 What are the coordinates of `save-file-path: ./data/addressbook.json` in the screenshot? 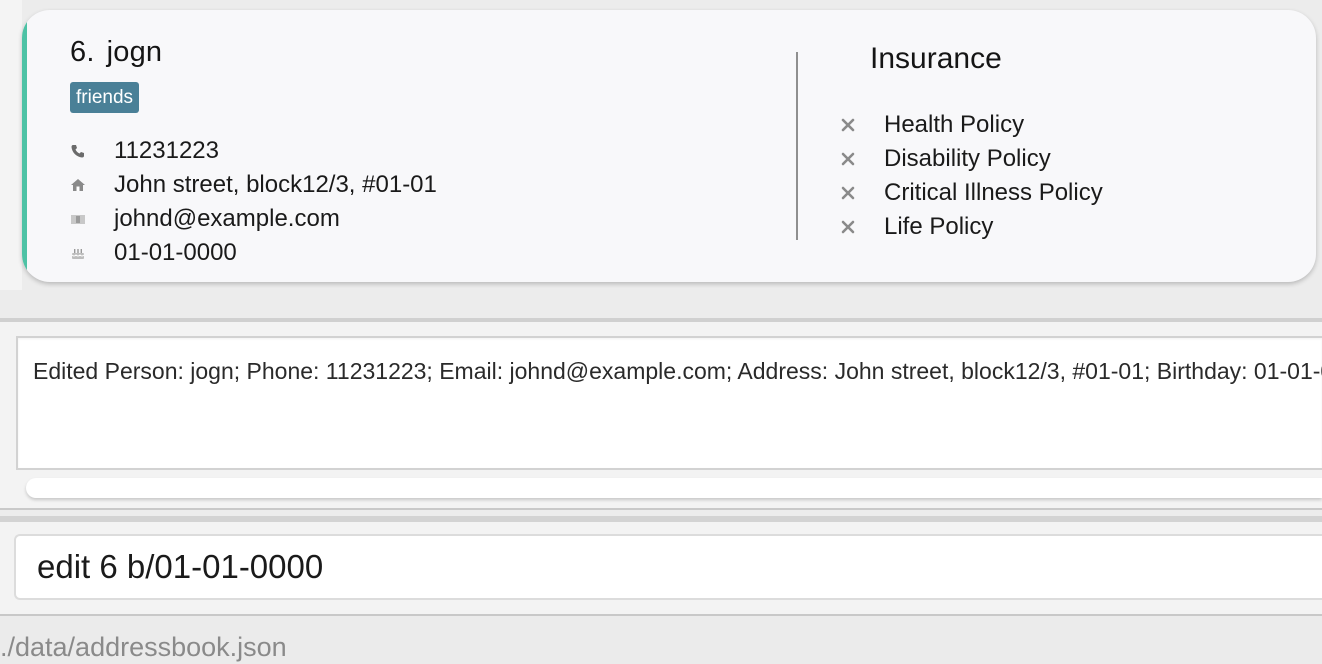 It's located at (143, 647).